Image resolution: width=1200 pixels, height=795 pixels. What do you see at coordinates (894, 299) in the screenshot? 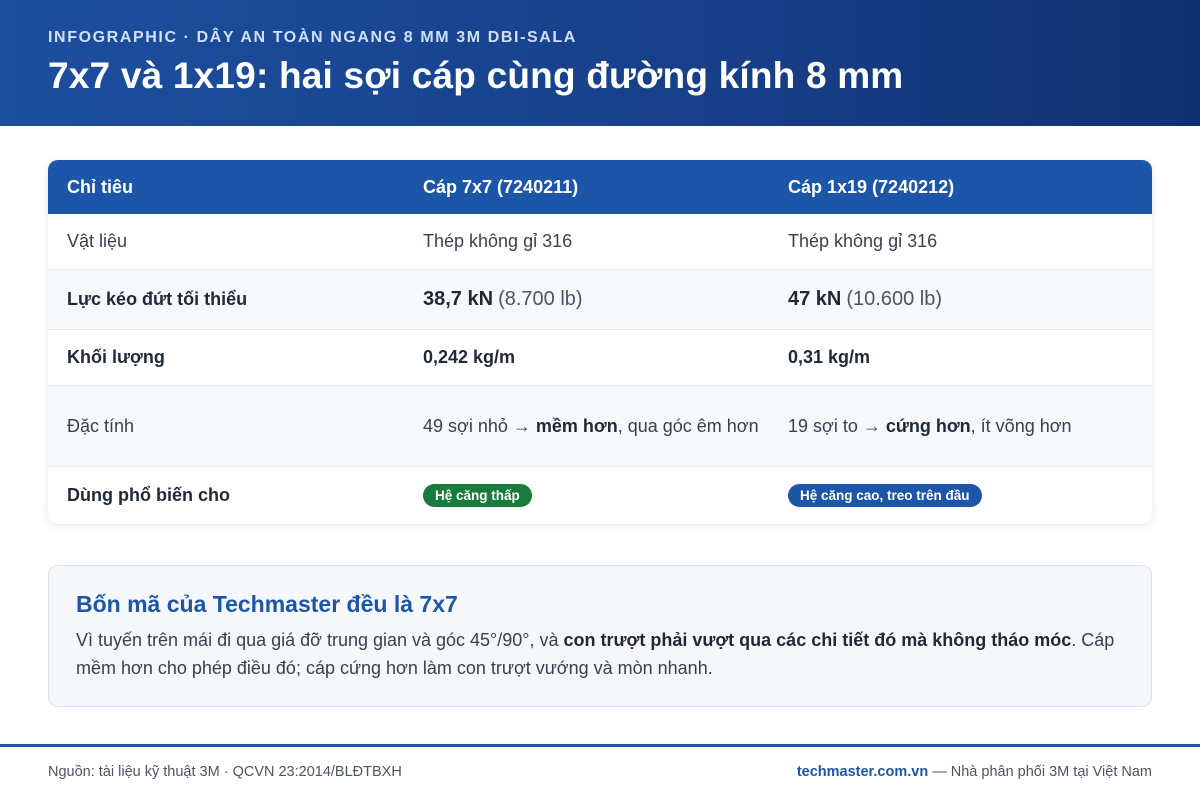
I see `breaking-1x19-lb: (10.600 lb)` at bounding box center [894, 299].